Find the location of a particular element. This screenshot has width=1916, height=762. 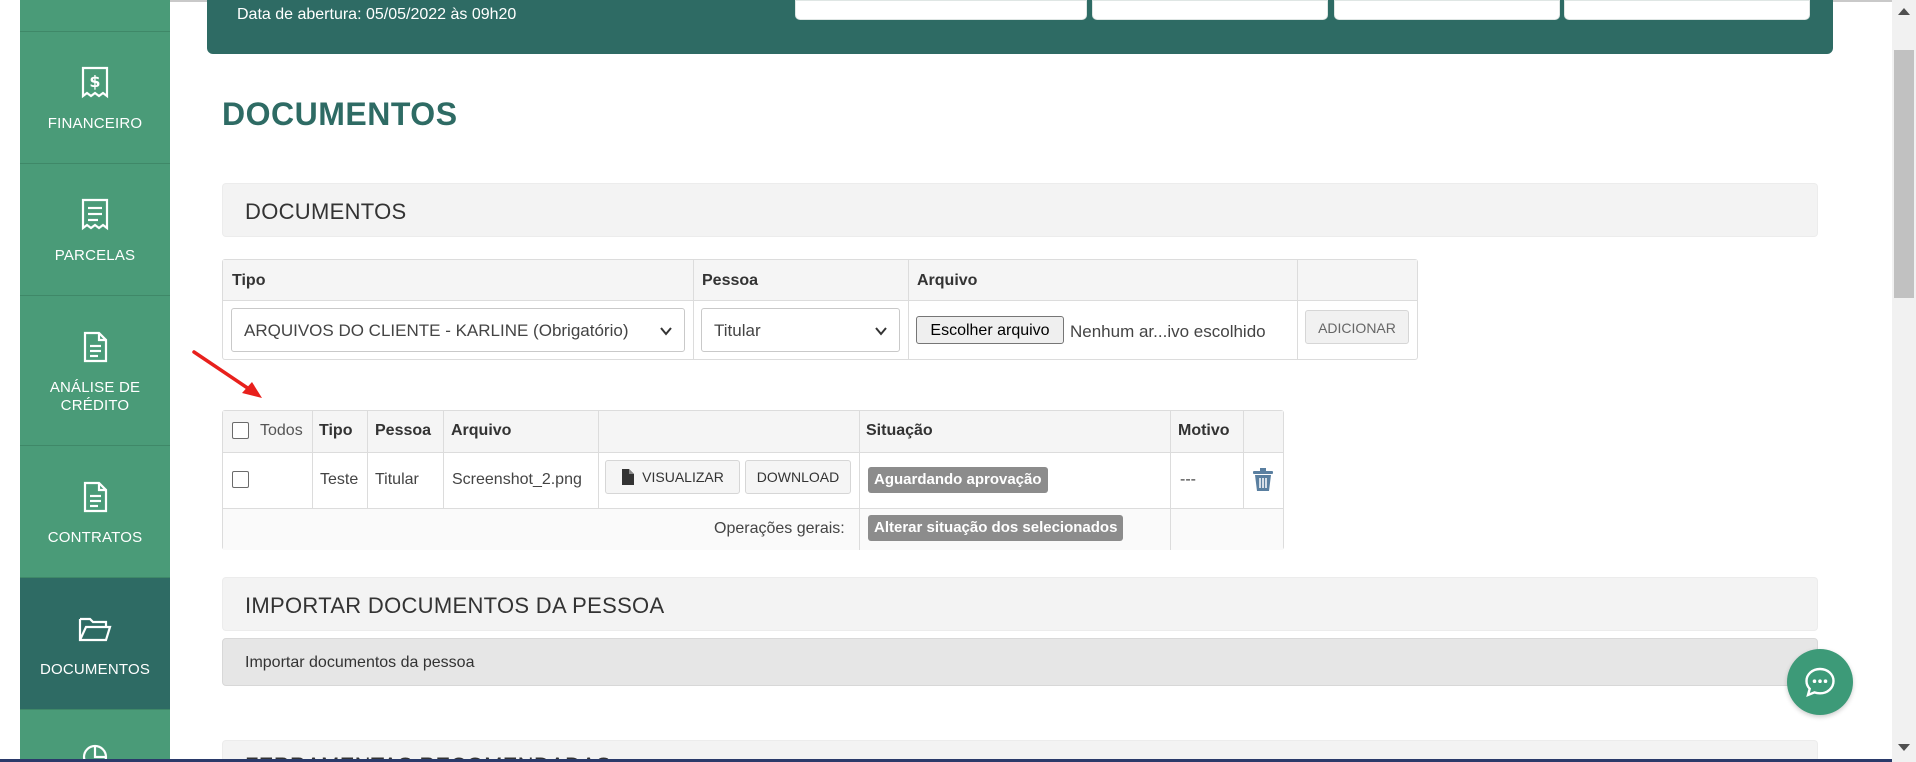

header-todos: Todos is located at coordinates (281, 430).